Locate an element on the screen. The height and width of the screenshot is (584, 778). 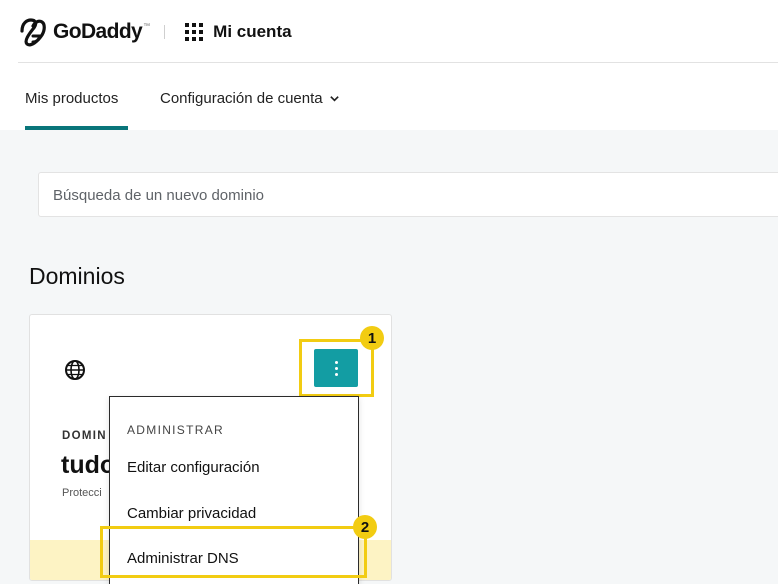
brand: GoDaddy ™ Mi cuenta is located at coordinates (155, 32).